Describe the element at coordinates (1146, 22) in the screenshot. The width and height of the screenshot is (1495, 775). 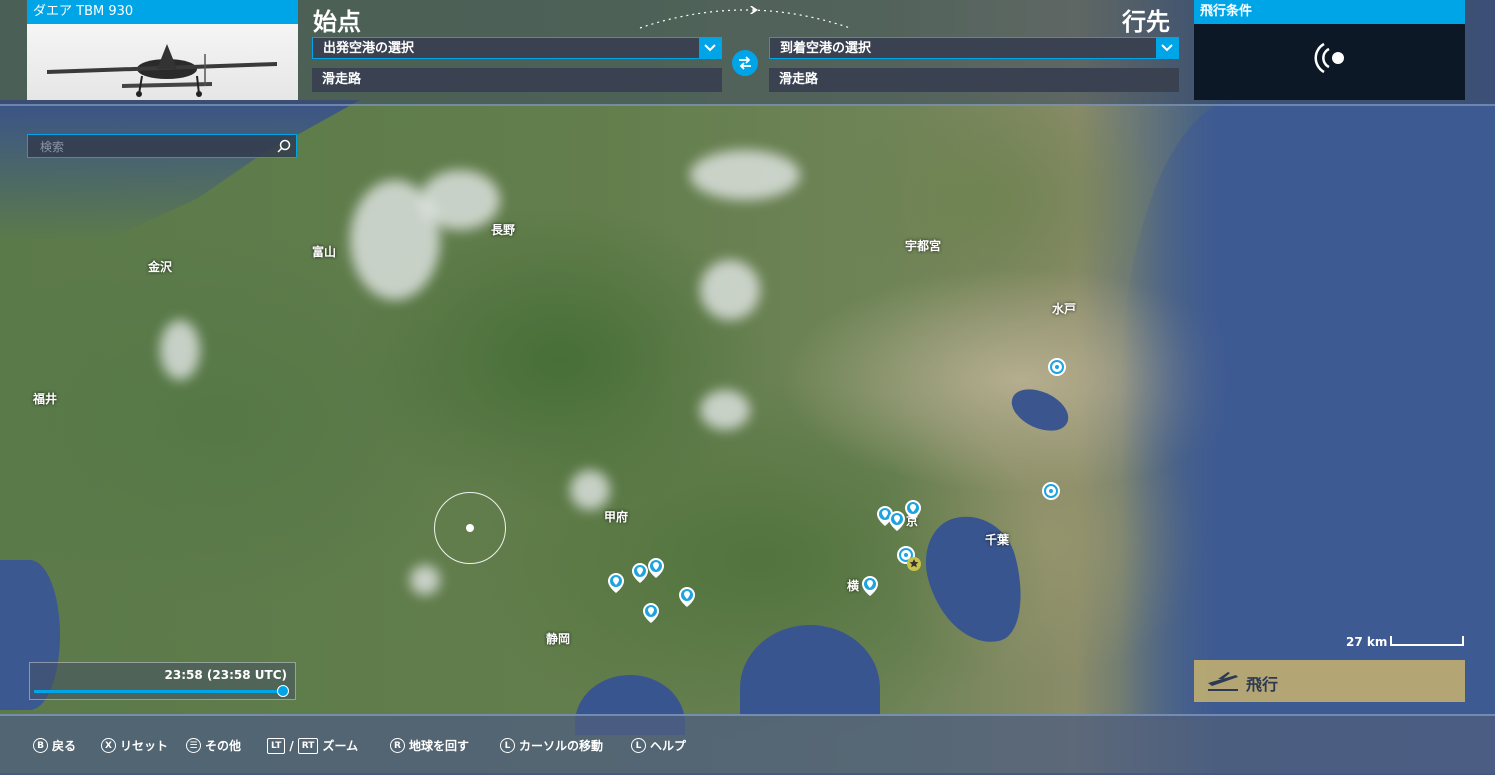
I see `arrival-title: 行先` at that location.